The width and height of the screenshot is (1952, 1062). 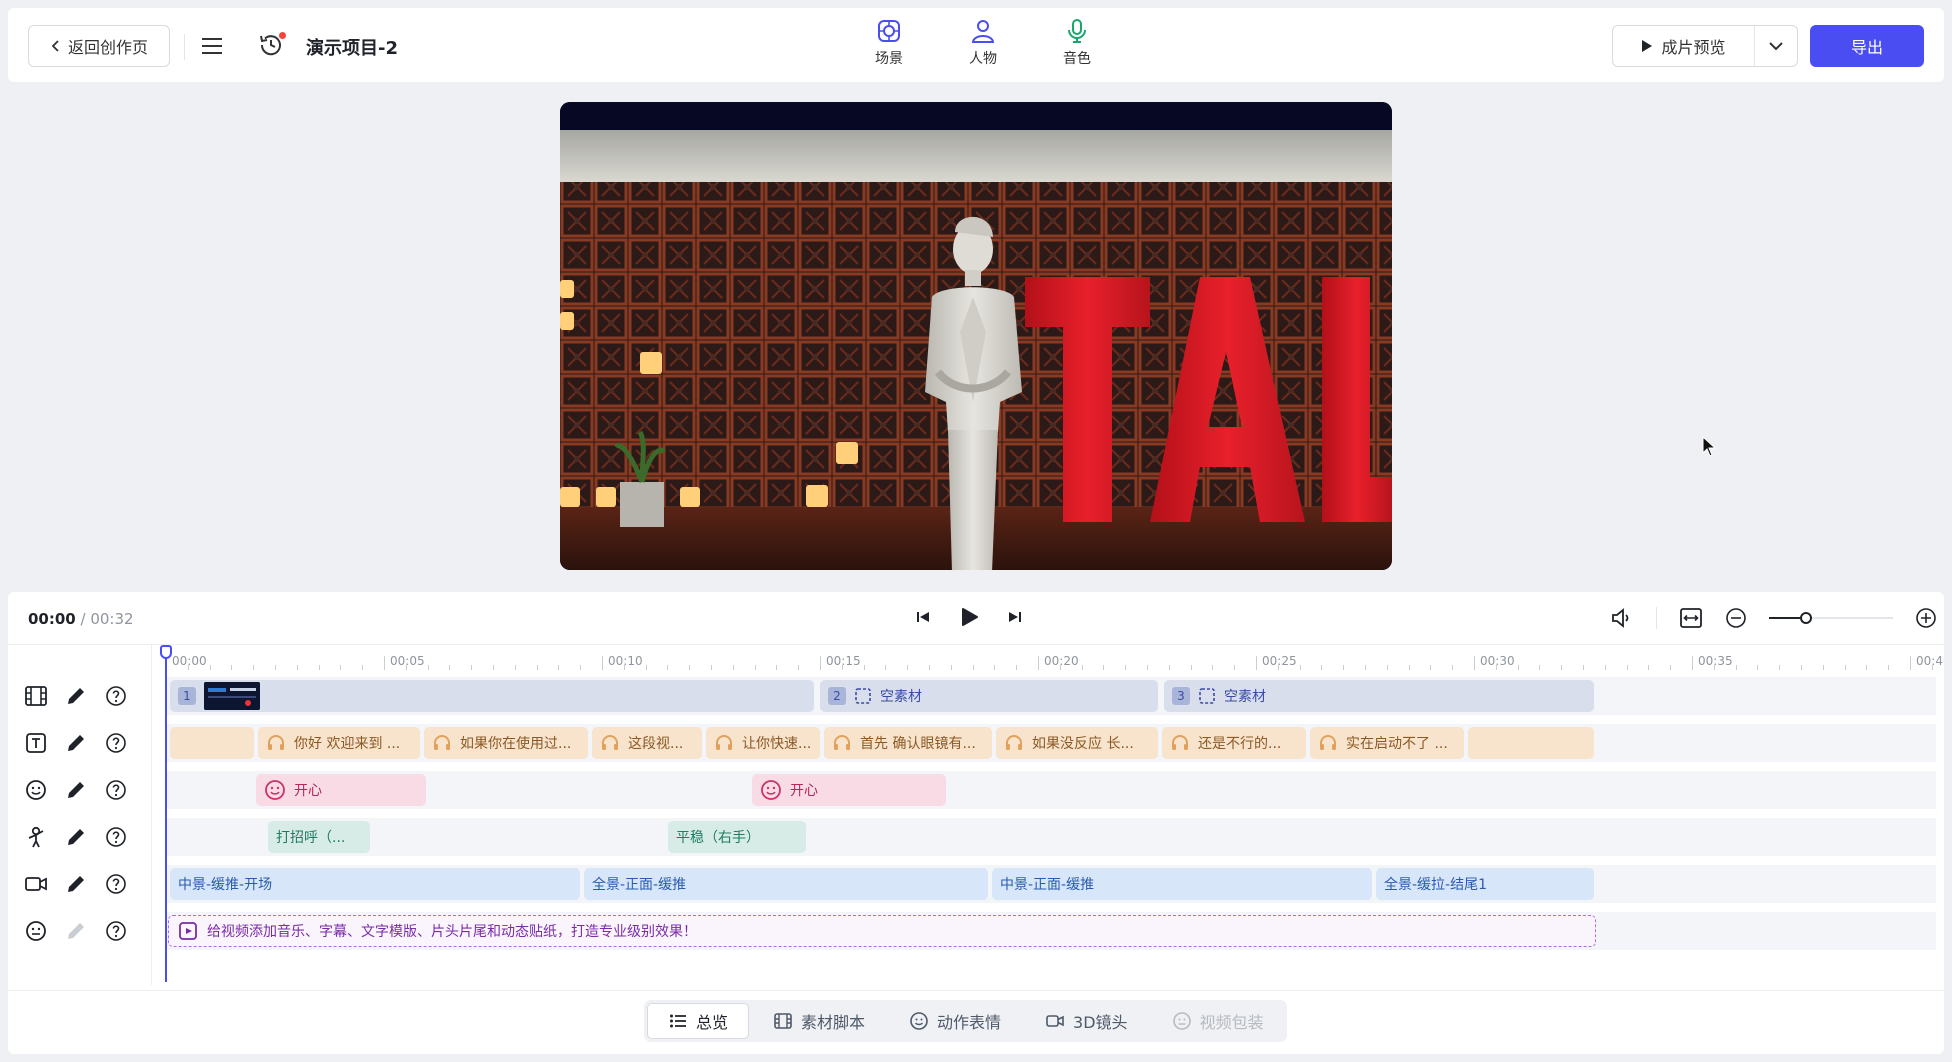 What do you see at coordinates (1684, 46) in the screenshot?
I see `preview-button: 成片预览` at bounding box center [1684, 46].